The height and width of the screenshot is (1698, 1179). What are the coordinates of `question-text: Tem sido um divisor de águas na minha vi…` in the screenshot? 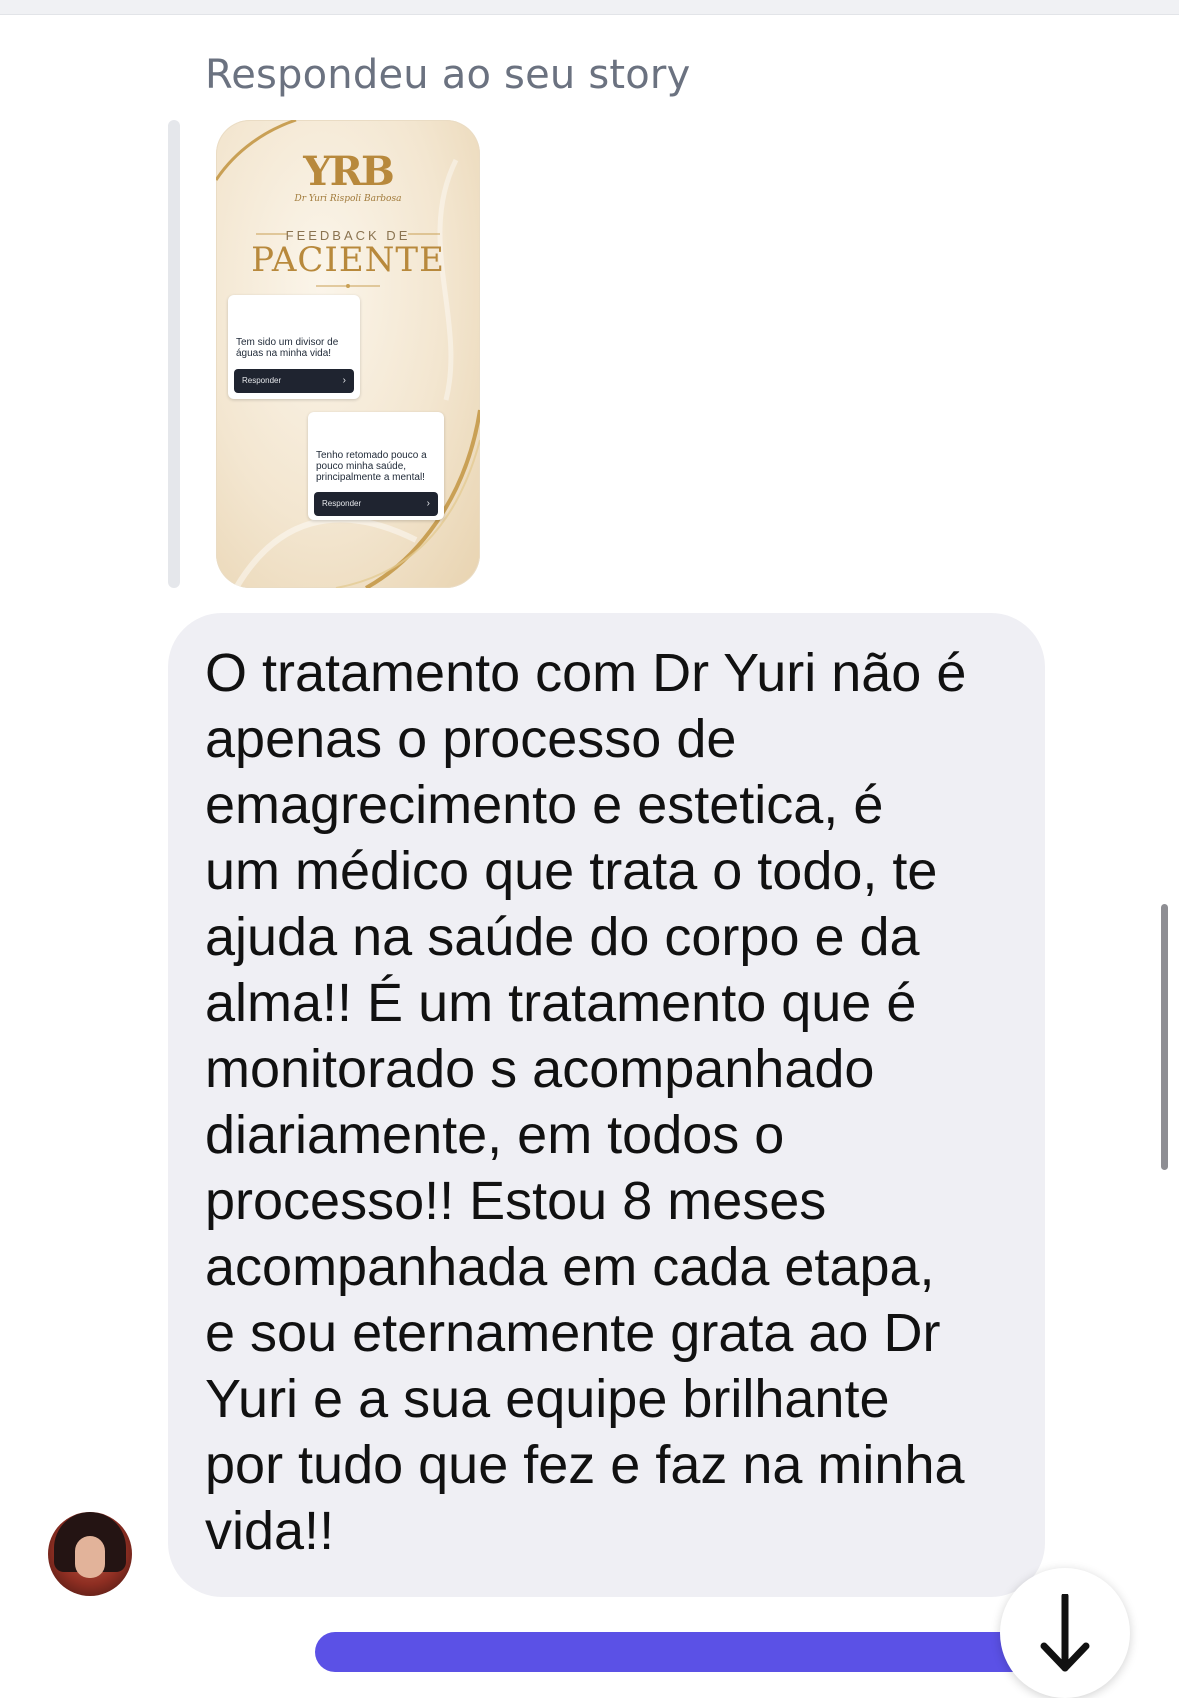 It's located at (287, 348).